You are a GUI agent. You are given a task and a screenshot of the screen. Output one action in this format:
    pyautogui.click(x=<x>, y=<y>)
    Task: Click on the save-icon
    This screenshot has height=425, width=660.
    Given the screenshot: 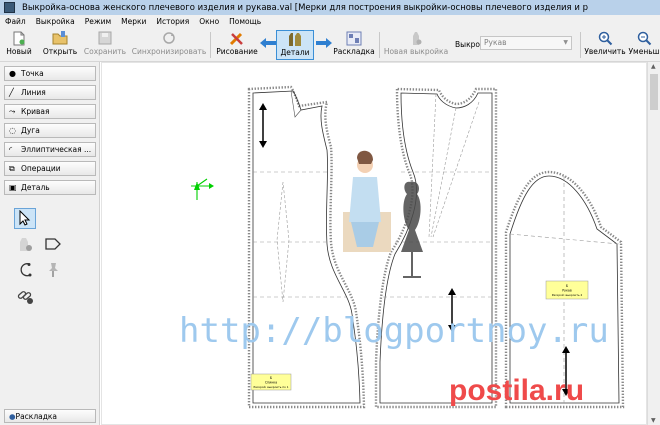 What is the action you would take?
    pyautogui.click(x=105, y=38)
    